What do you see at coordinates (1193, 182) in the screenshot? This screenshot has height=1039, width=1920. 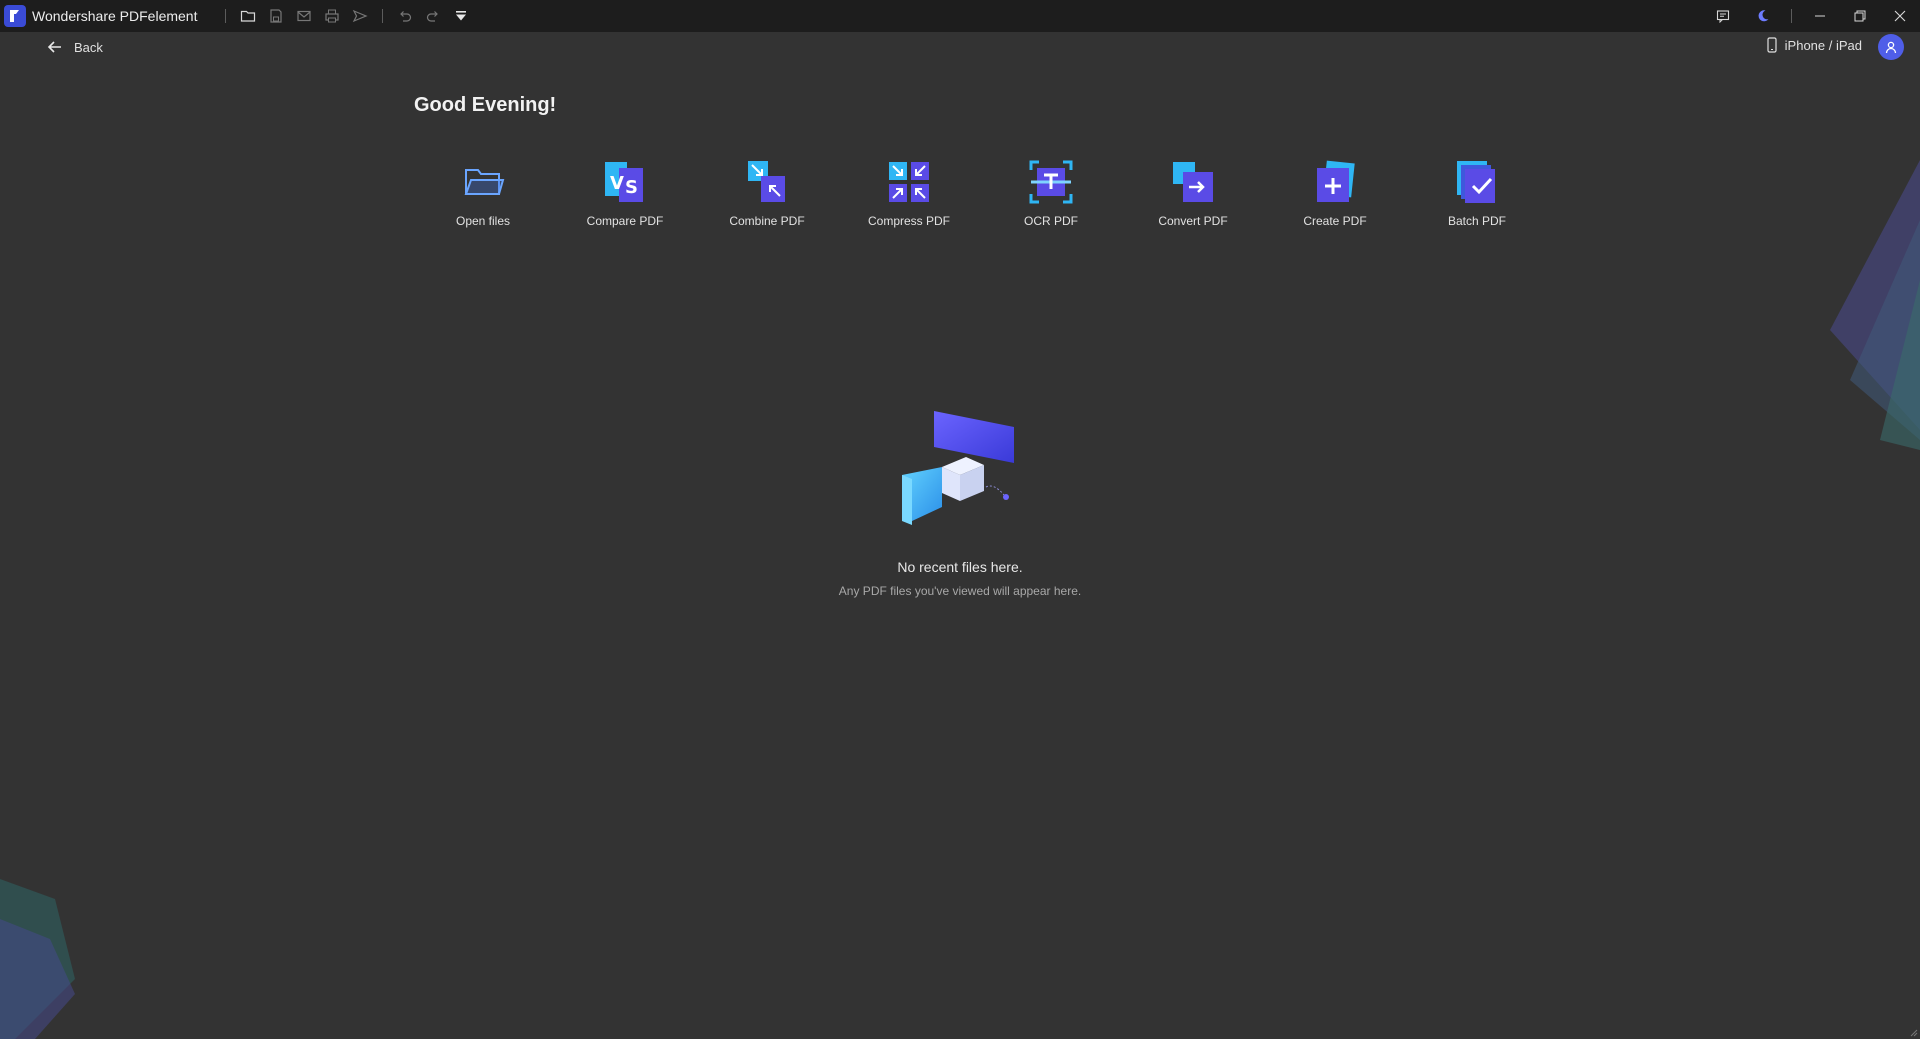 I see `convert-icon` at bounding box center [1193, 182].